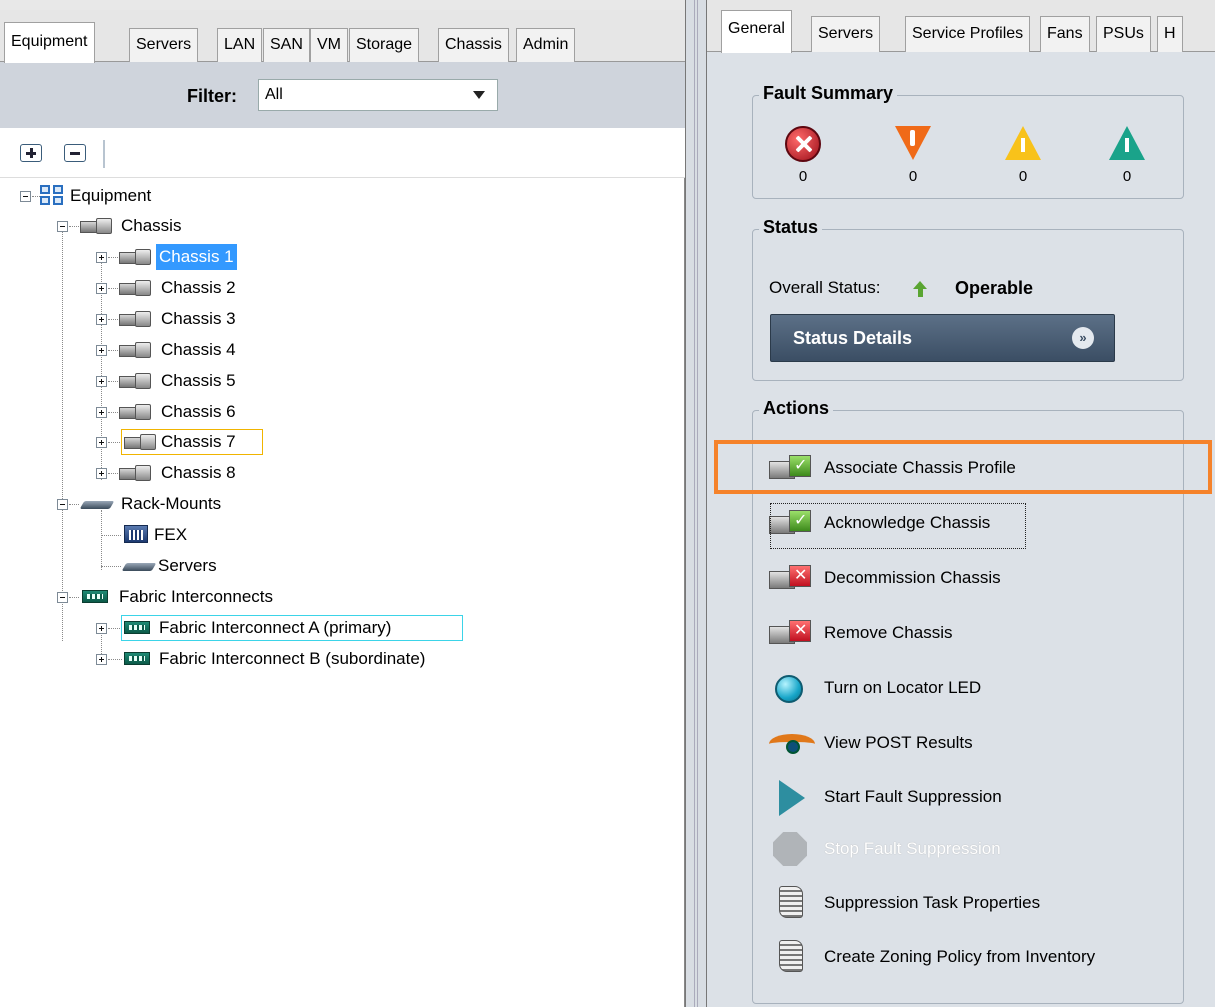 This screenshot has height=1007, width=1215. Describe the element at coordinates (198, 380) in the screenshot. I see `tree-label: Chassis 5` at that location.